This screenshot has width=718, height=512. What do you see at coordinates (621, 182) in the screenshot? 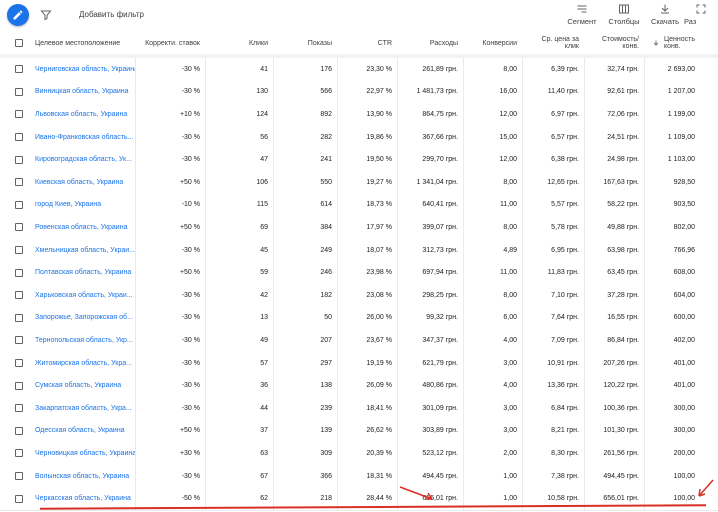
I see `cell-cost-per-conv: 167,63 грн.` at bounding box center [621, 182].